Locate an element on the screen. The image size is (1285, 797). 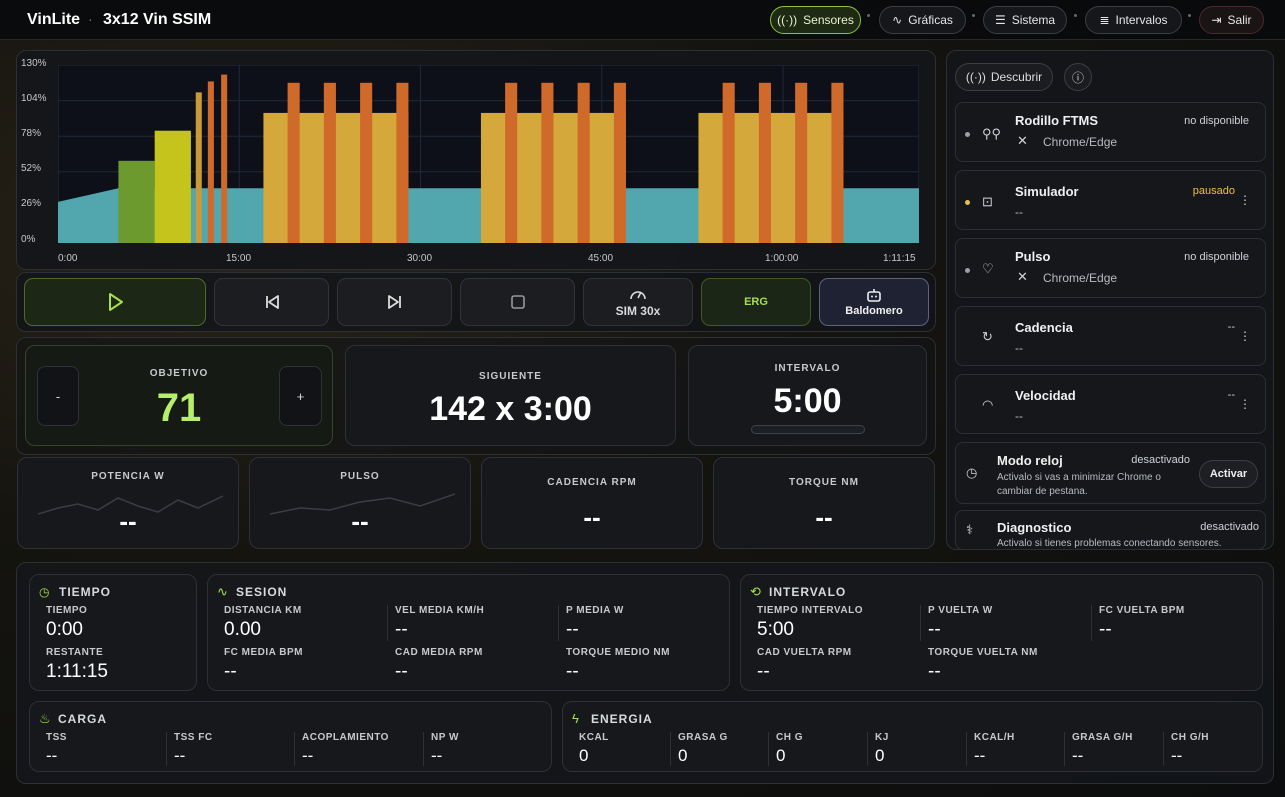
sensor-speed: ◠ Velocidad -- -- ⋮ is located at coordinates (1110, 404).